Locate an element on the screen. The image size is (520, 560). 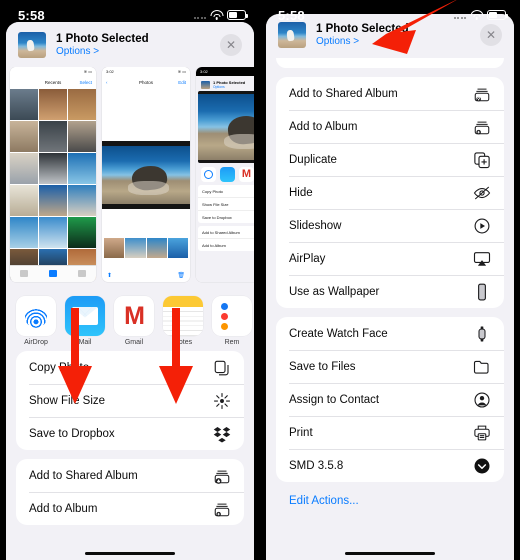
action-group-partial is located at coordinates (390, 63).